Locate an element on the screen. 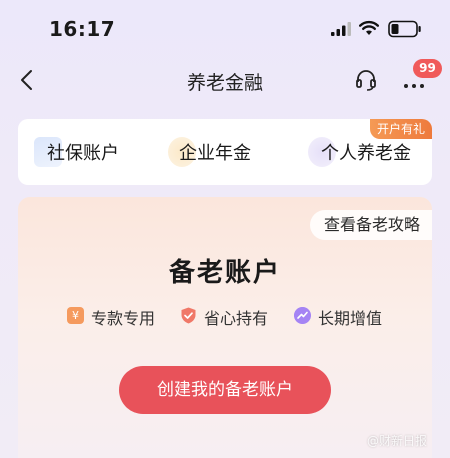 The height and width of the screenshot is (458, 450). category-label: 社保账户 is located at coordinates (83, 153).